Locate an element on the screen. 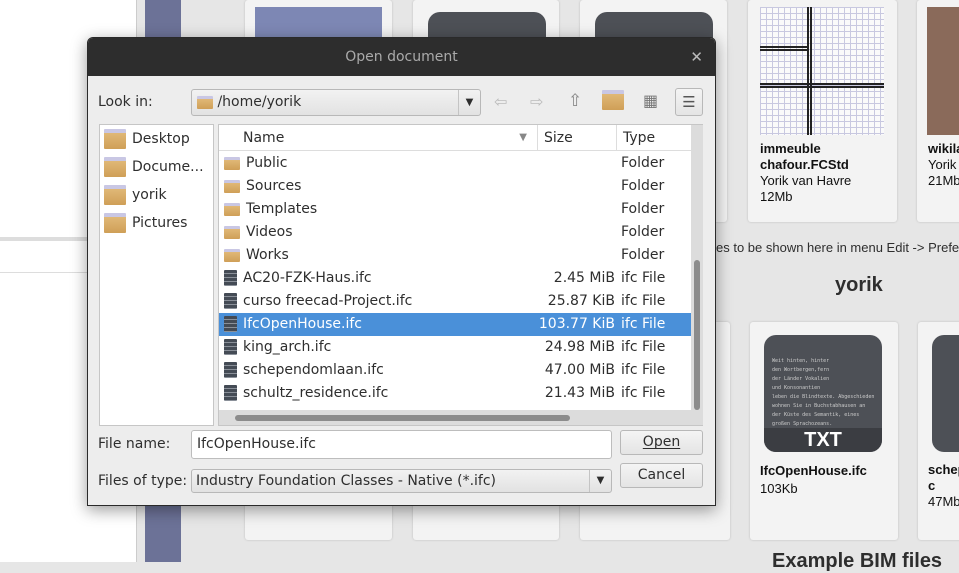  new-folder-icon is located at coordinates (613, 100).